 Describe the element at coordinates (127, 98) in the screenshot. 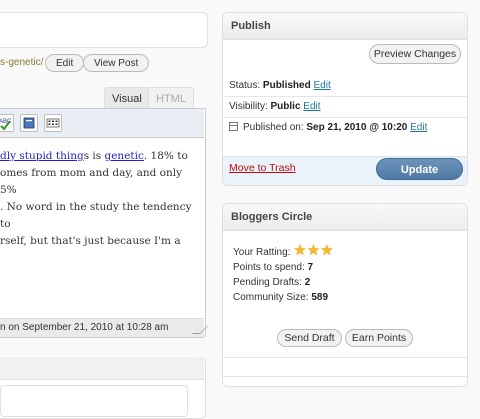

I see `tab-visual: Visual` at that location.